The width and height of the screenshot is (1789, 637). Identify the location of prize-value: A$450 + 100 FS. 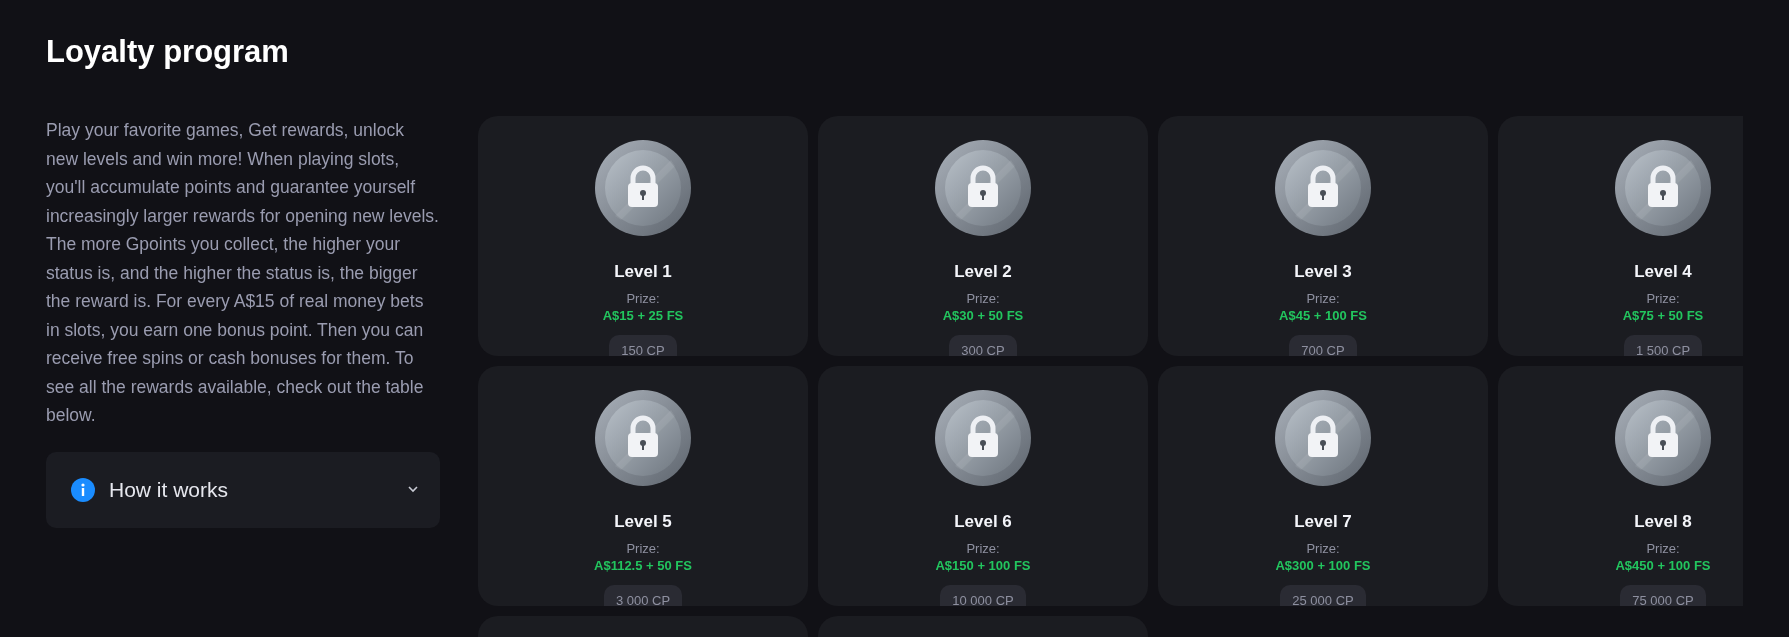
(1663, 565).